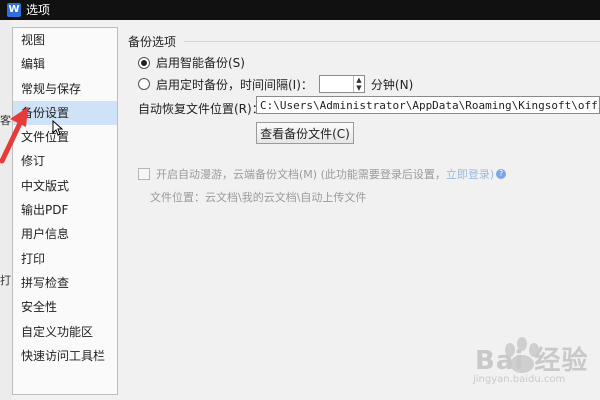 This screenshot has width=600, height=400. I want to click on minutes-label: 分钟(N), so click(392, 84).